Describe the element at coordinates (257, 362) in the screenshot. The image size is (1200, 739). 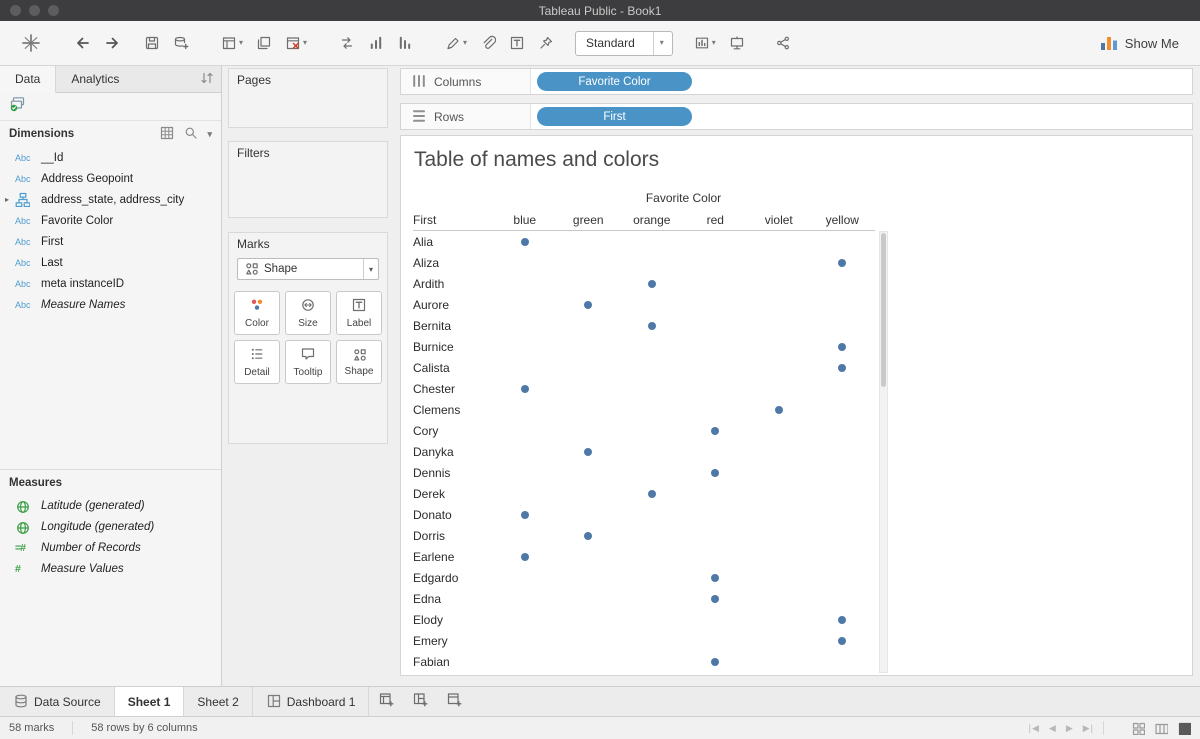
I see `detail-button: Detail` at that location.